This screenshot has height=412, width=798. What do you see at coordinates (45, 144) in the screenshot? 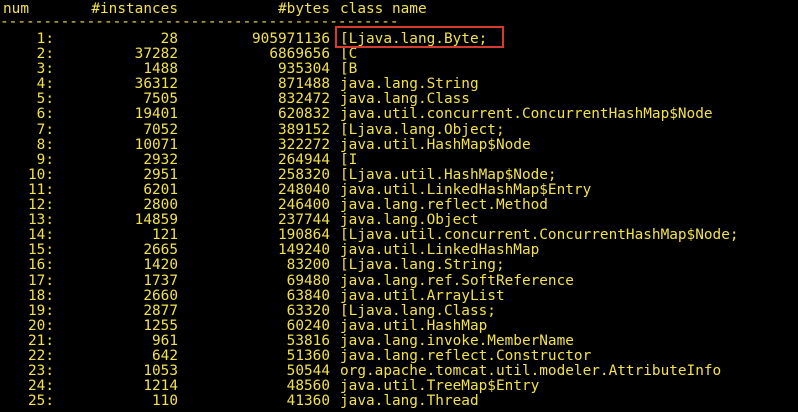
I see `row-num: 8:` at bounding box center [45, 144].